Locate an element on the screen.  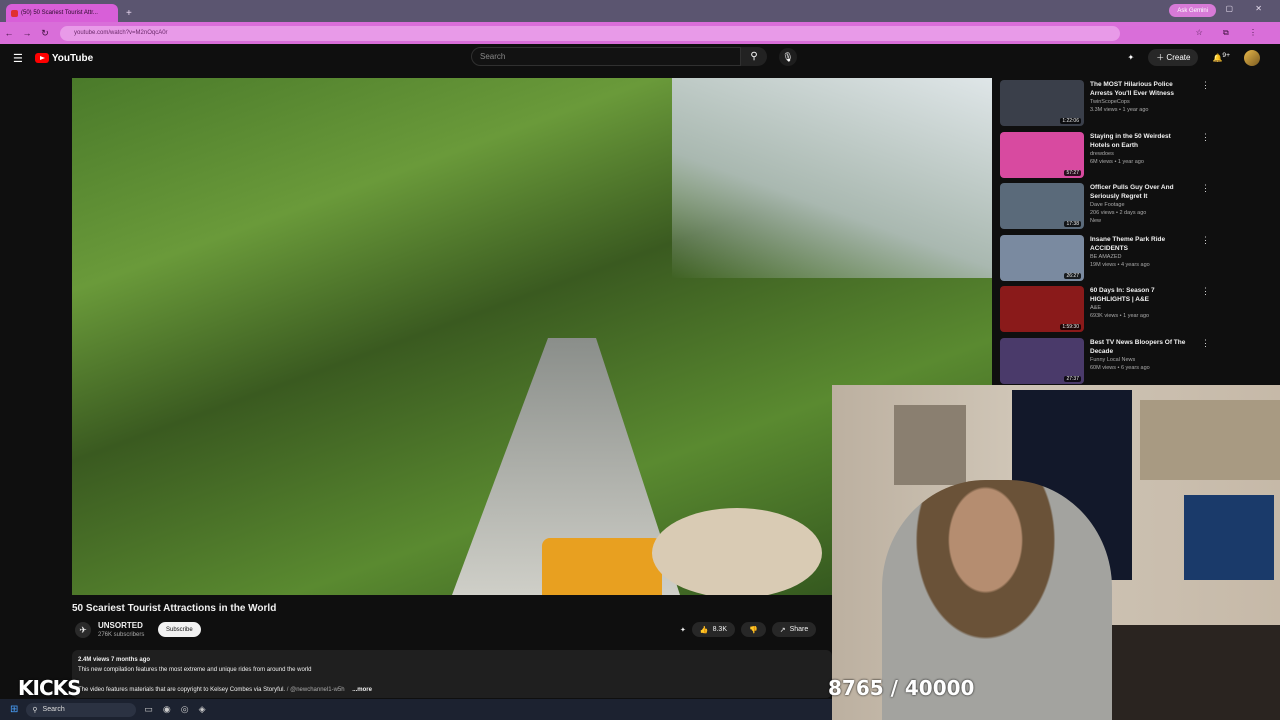
menu-icon: ☰ is located at coordinates (18, 58).